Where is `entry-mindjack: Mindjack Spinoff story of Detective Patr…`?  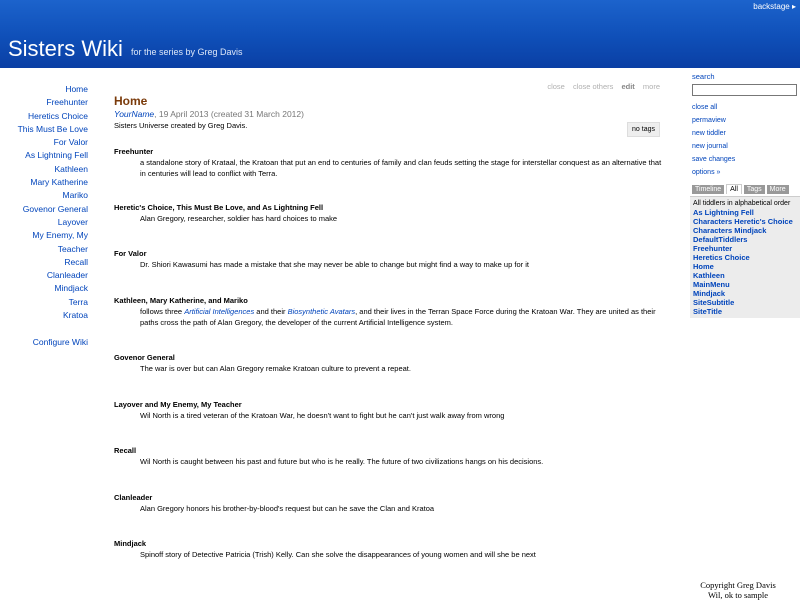 entry-mindjack: Mindjack Spinoff story of Detective Patr… is located at coordinates (388, 549).